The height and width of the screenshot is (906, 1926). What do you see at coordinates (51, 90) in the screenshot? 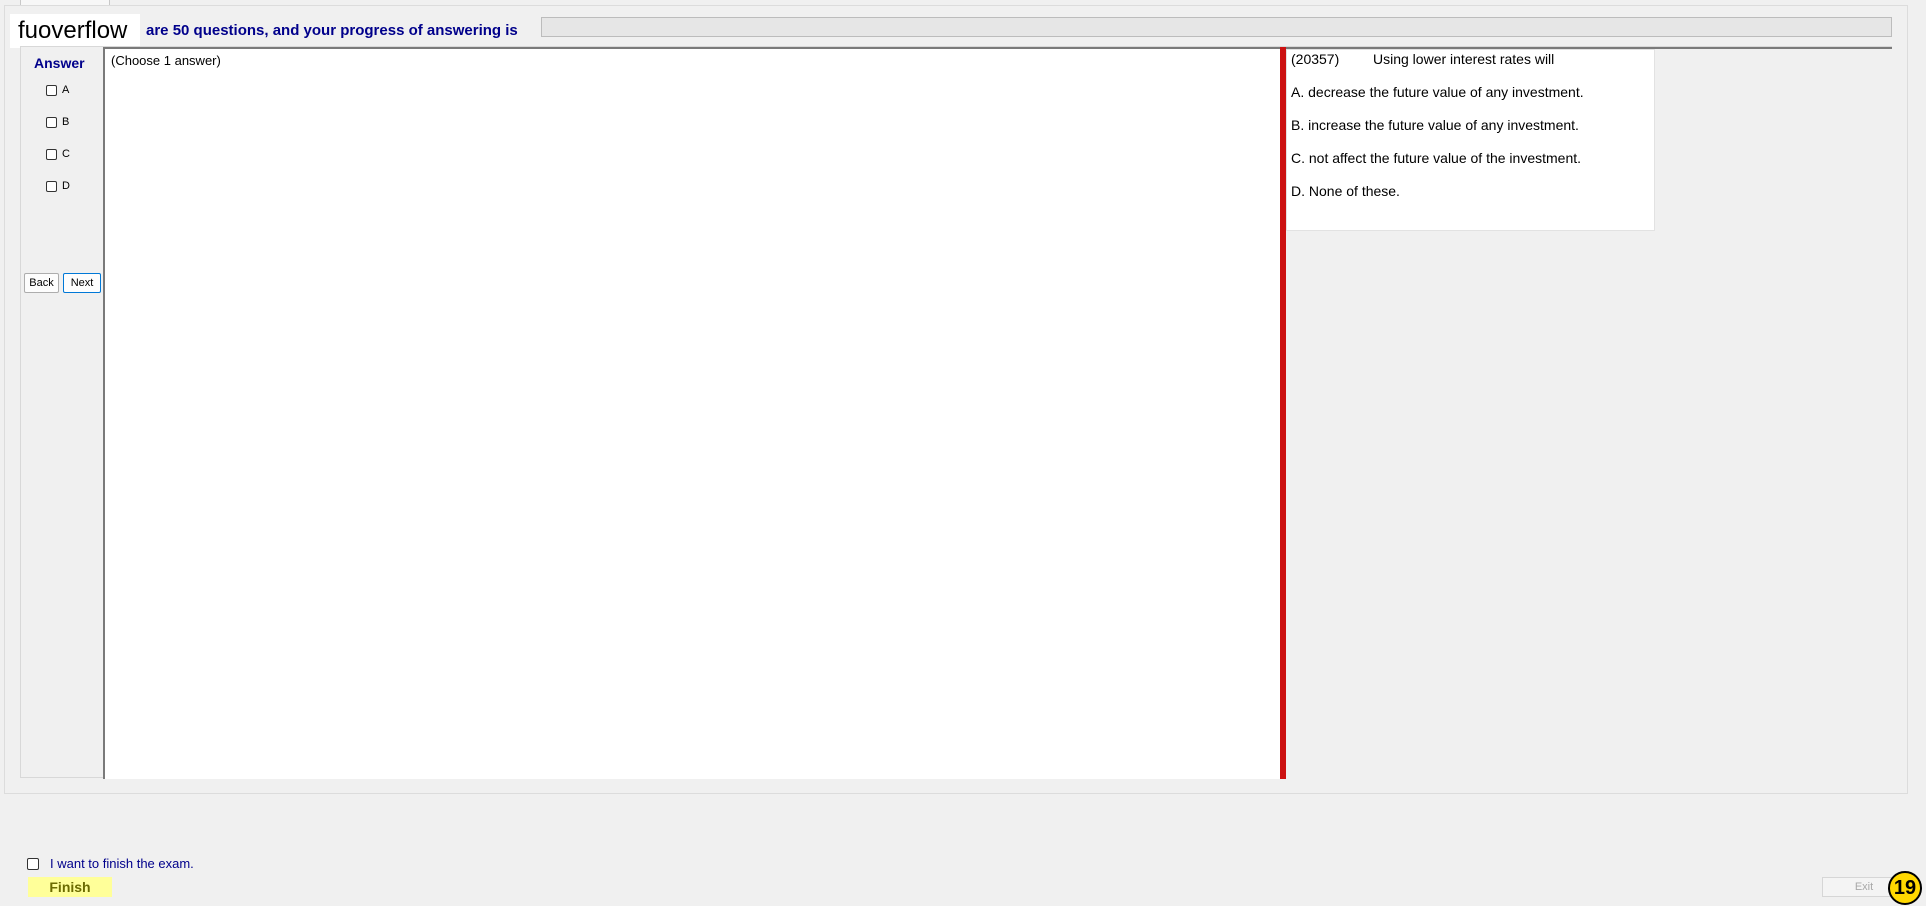
I see `answer-checkbox-a` at bounding box center [51, 90].